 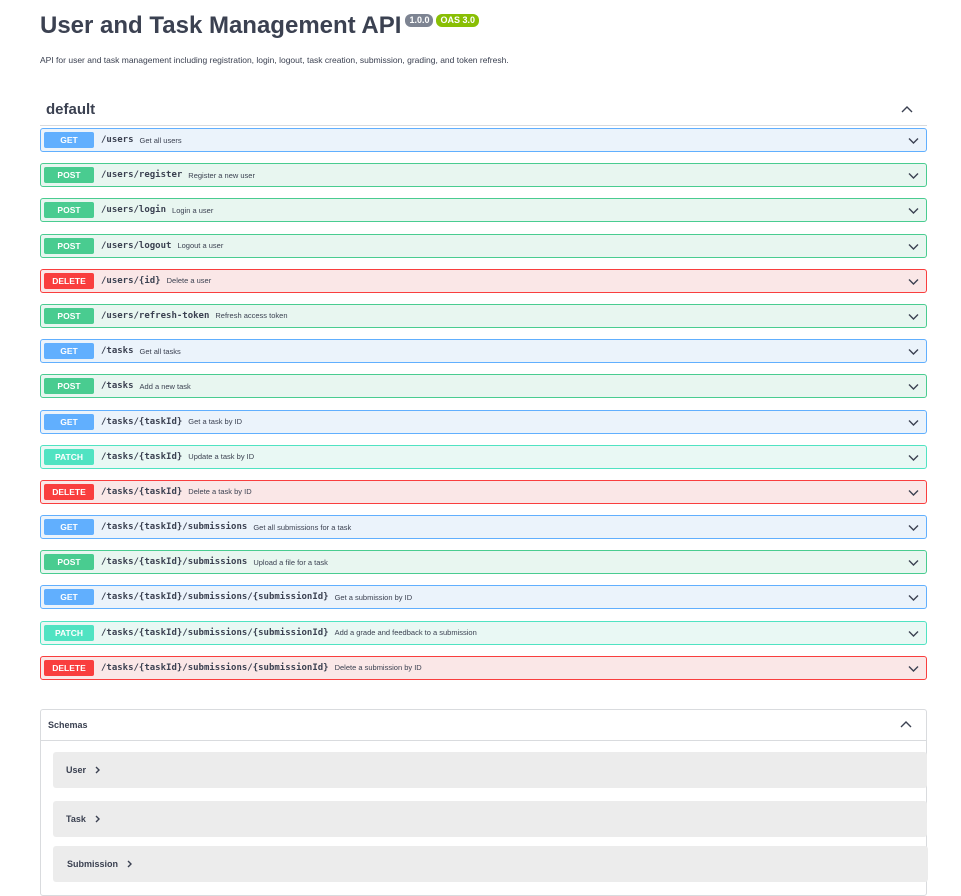 What do you see at coordinates (155, 315) in the screenshot?
I see `operation-path: /users/refresh-token` at bounding box center [155, 315].